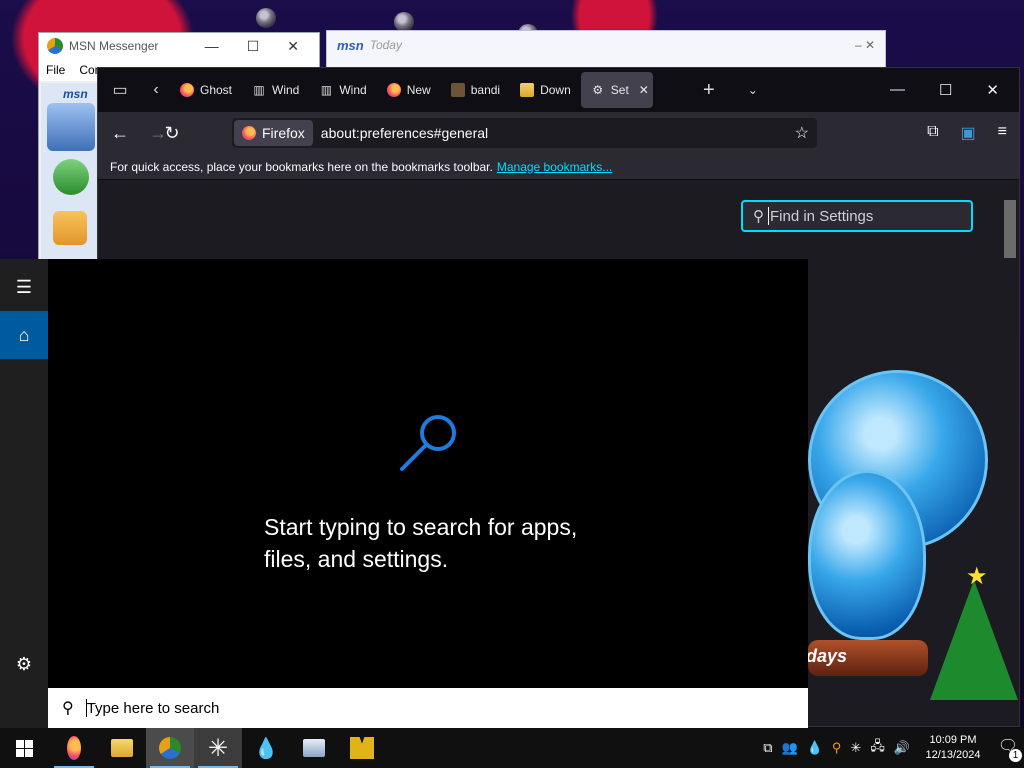  What do you see at coordinates (428, 708) in the screenshot?
I see `start-search-box: ⚲ Type here to search` at bounding box center [428, 708].